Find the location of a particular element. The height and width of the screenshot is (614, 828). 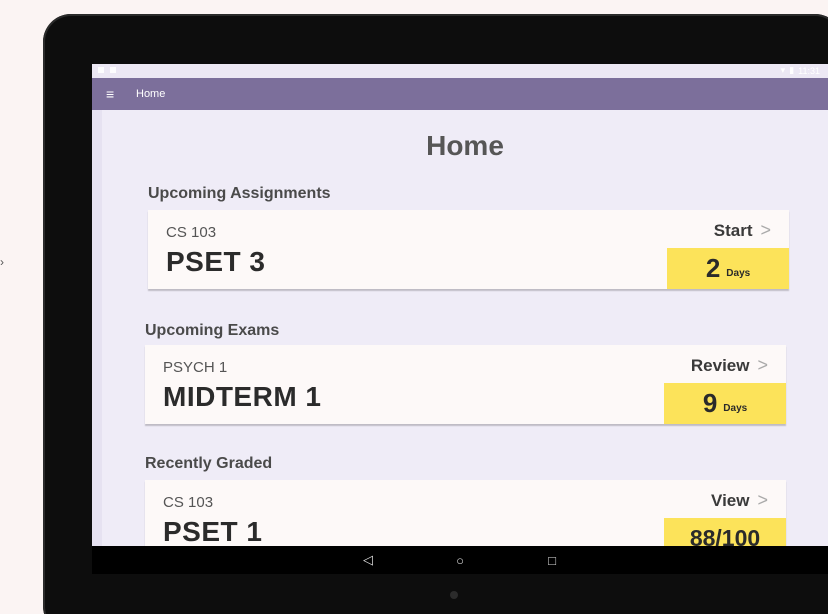

offscreen-arrow-icon: › is located at coordinates (2, 262).